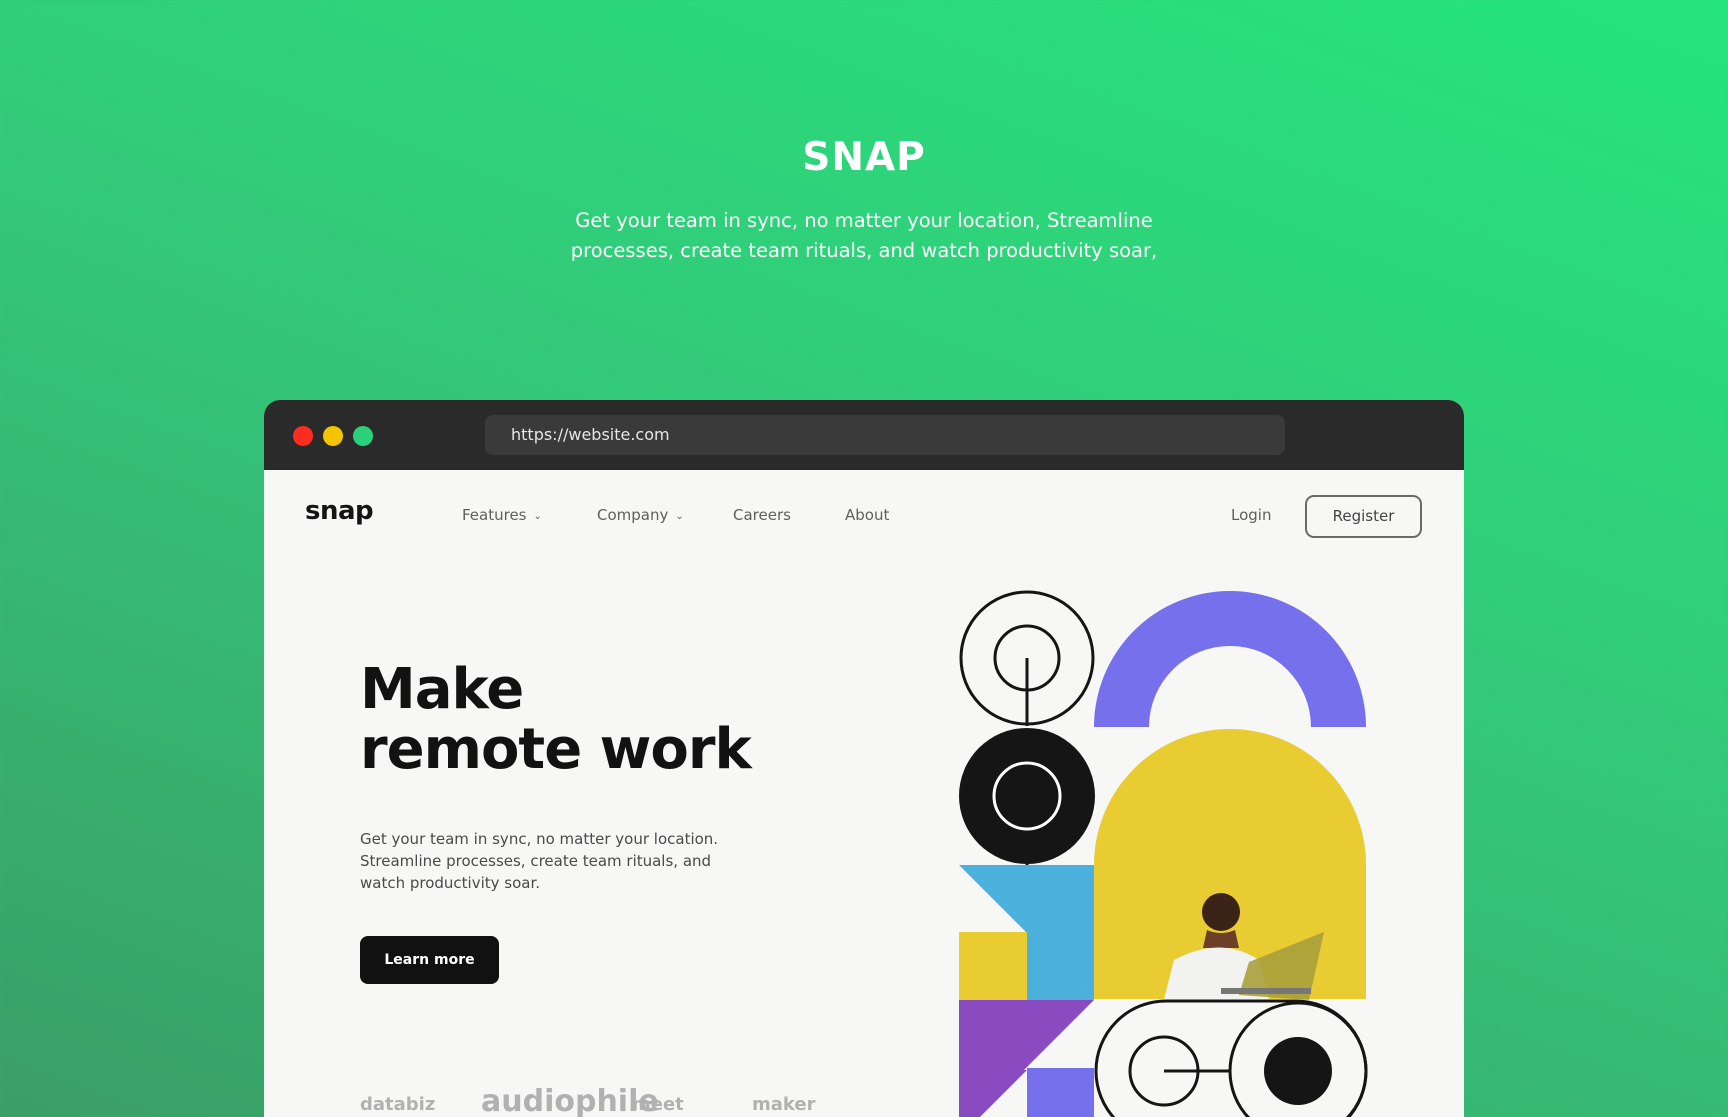  What do you see at coordinates (633, 515) in the screenshot?
I see `nav-company-label: Company` at bounding box center [633, 515].